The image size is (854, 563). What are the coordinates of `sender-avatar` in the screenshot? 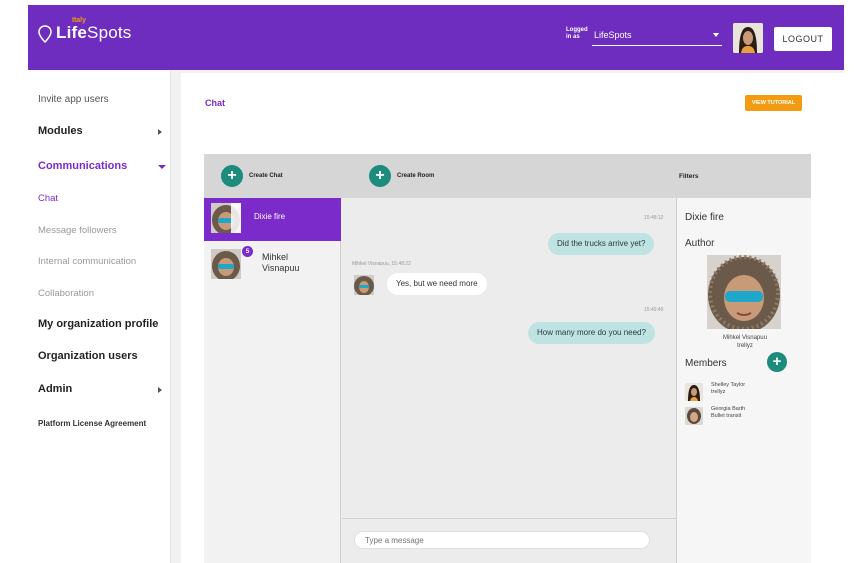 It's located at (364, 285).